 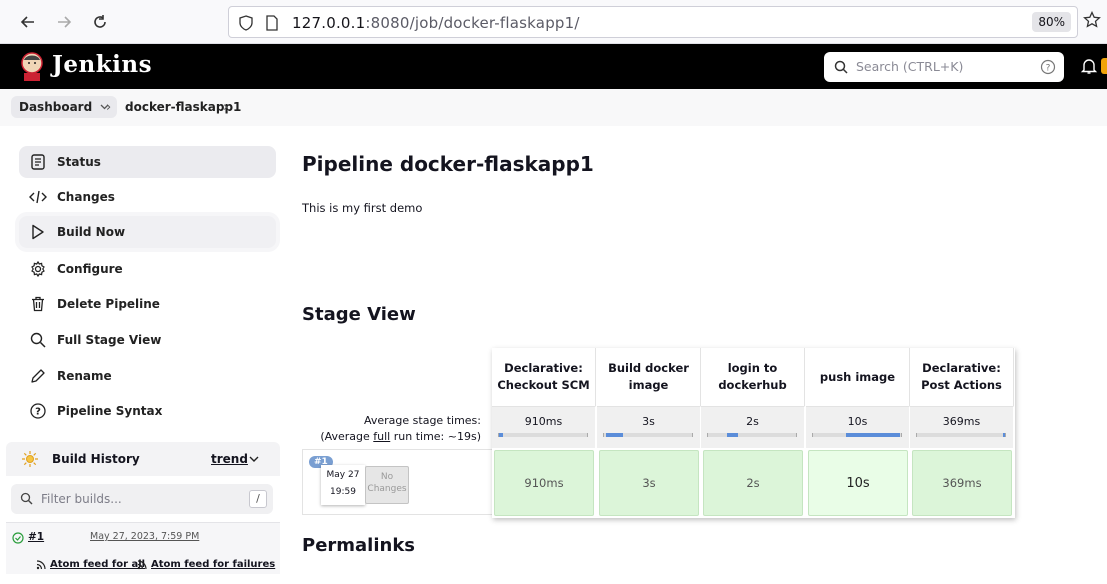 What do you see at coordinates (64, 22) in the screenshot?
I see `forward-icon` at bounding box center [64, 22].